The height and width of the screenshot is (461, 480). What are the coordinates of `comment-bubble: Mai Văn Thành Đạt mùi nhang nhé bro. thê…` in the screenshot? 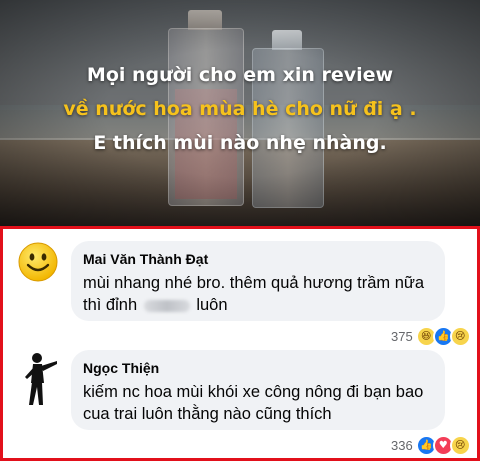 It's located at (258, 281).